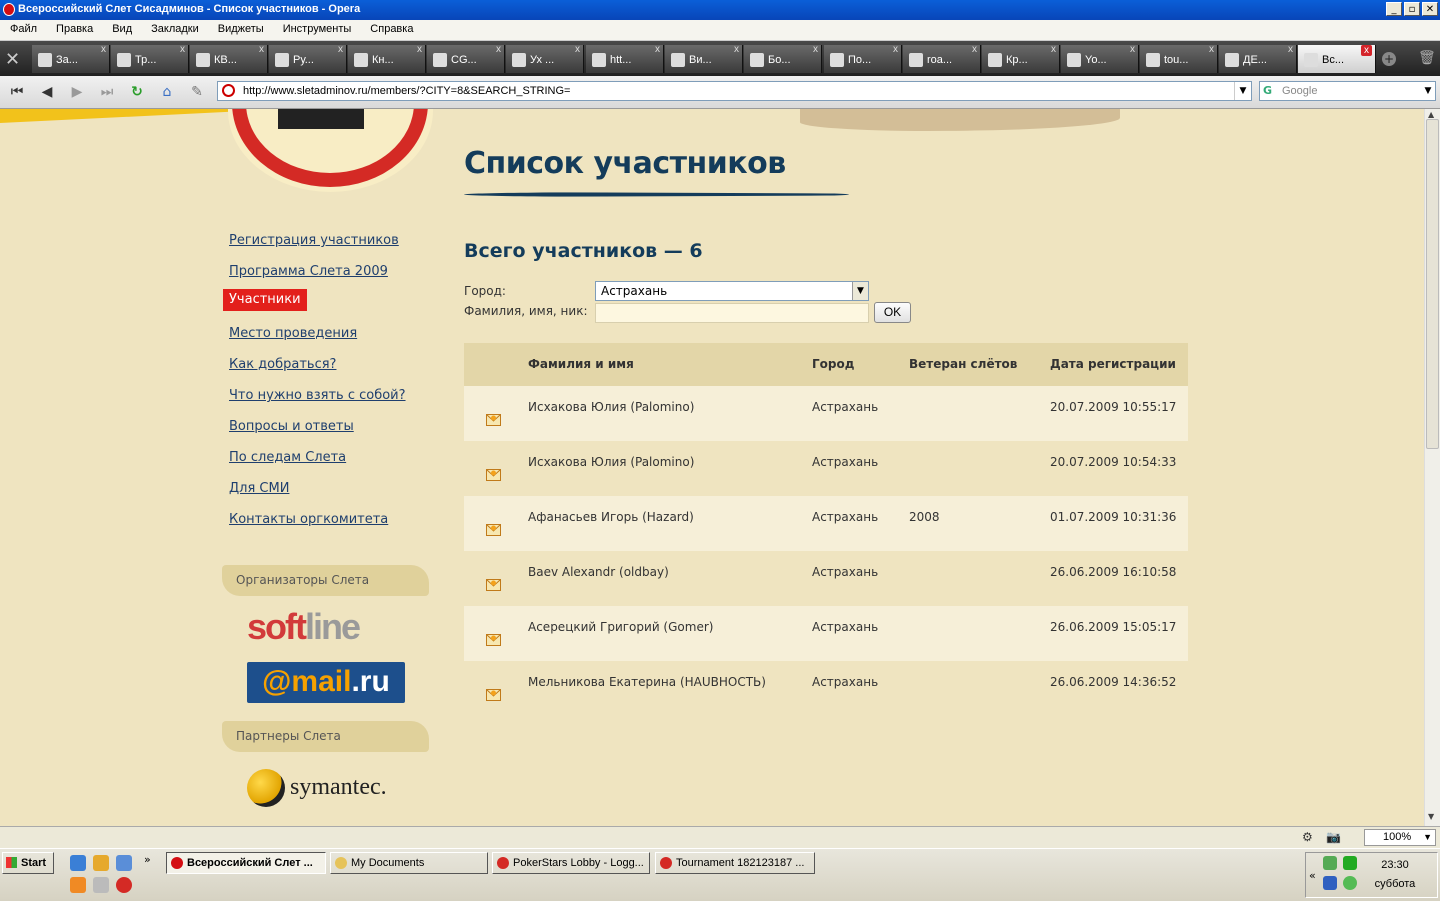 The height and width of the screenshot is (901, 1440). What do you see at coordinates (1312, 875) in the screenshot?
I see `tray-expand-icon: «` at bounding box center [1312, 875].